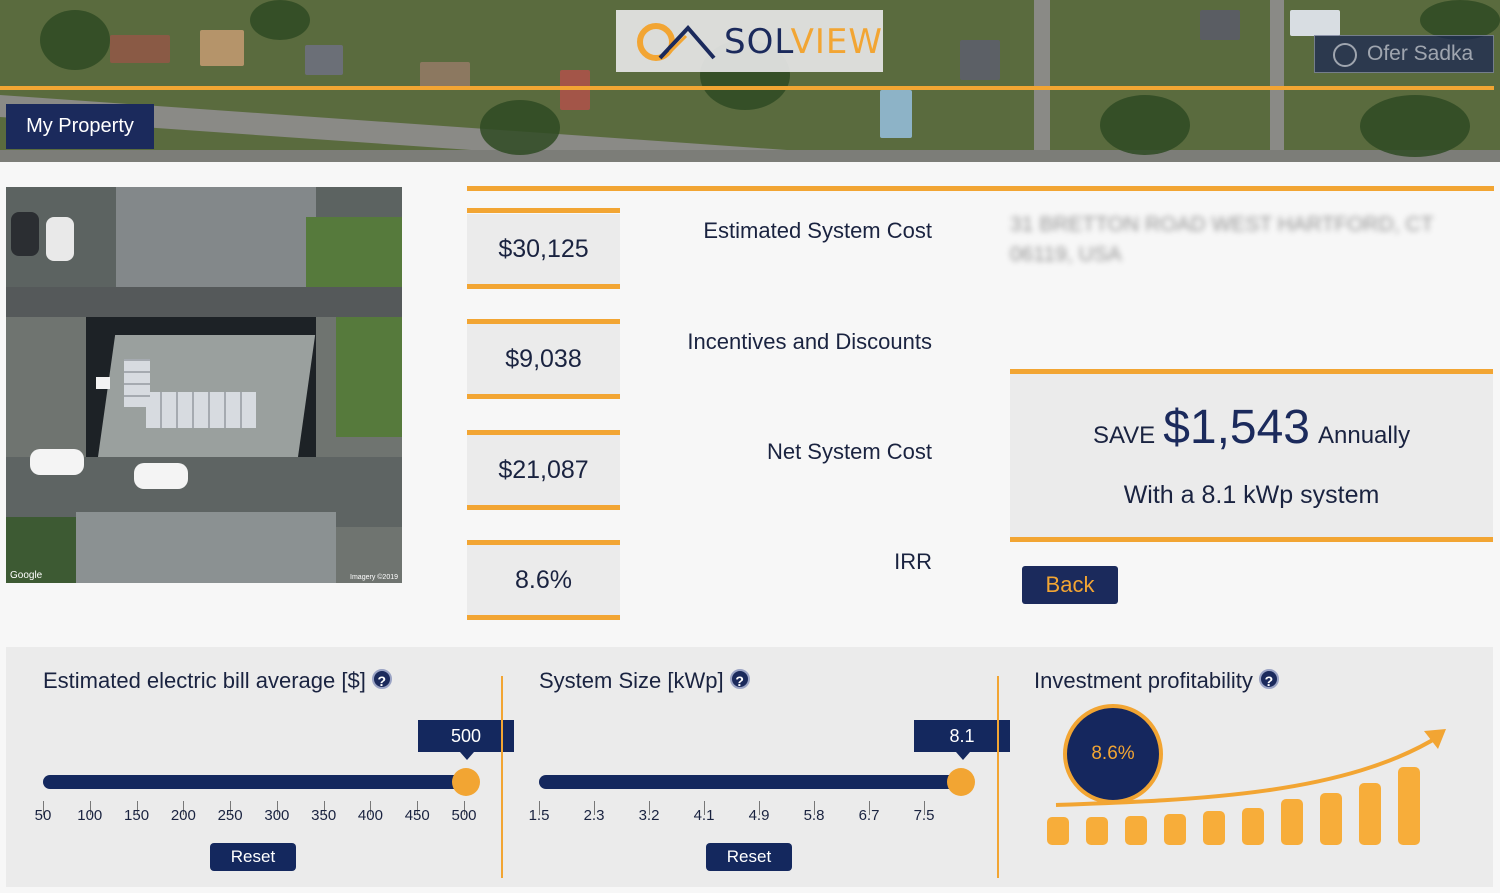 The image size is (1500, 893). What do you see at coordinates (43, 815) in the screenshot?
I see `slider-tick-label: 50` at bounding box center [43, 815].